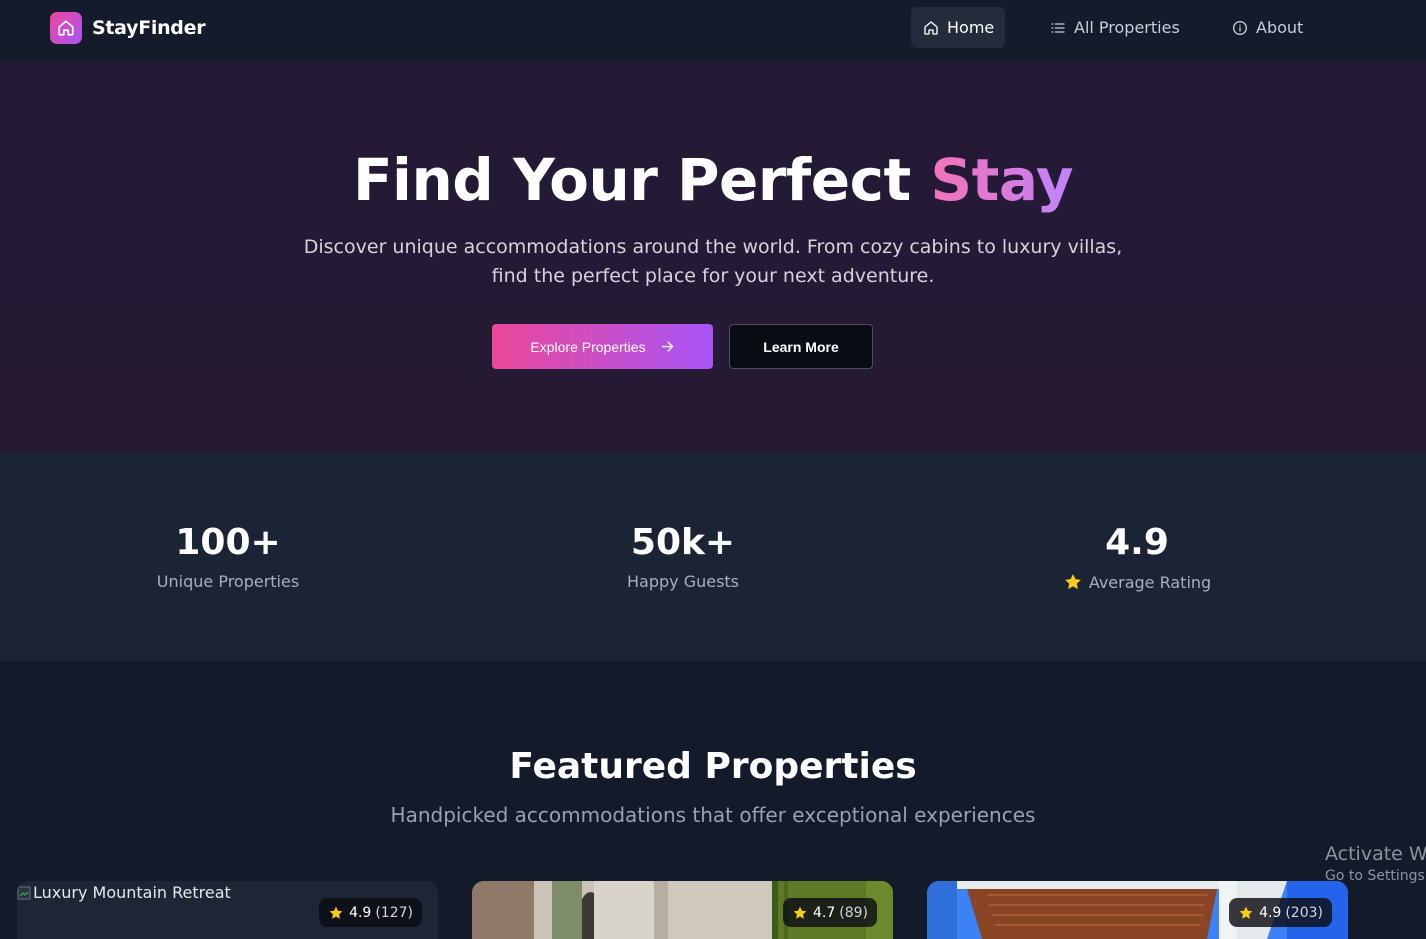 The height and width of the screenshot is (939, 1426). I want to click on stat-value: 100+, so click(228, 542).